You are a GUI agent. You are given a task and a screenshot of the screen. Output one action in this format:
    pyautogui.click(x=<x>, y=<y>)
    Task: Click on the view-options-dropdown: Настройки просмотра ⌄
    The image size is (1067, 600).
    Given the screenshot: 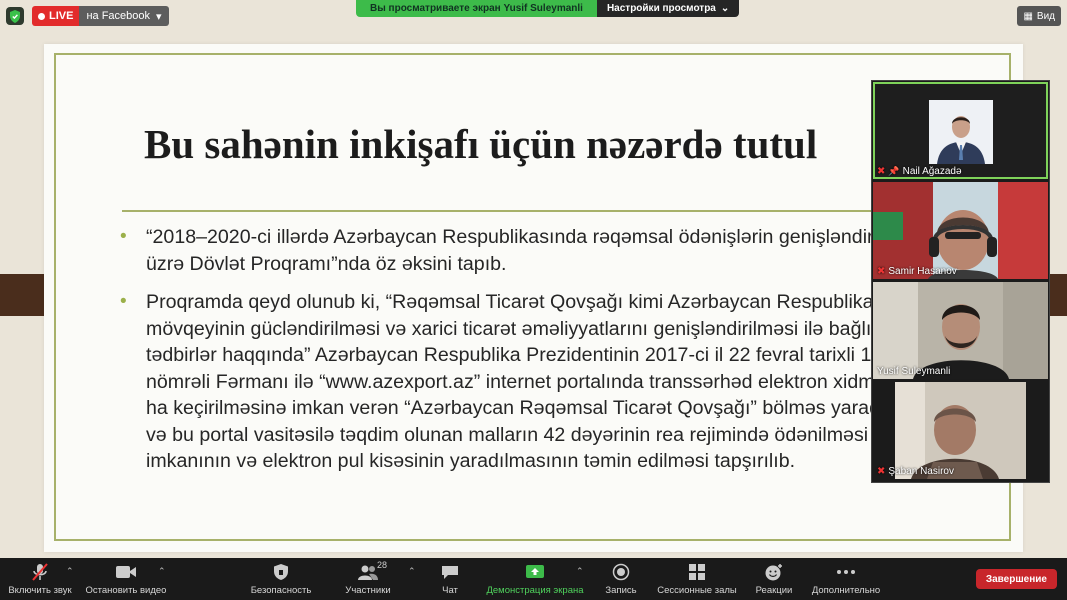 What is the action you would take?
    pyautogui.click(x=668, y=8)
    